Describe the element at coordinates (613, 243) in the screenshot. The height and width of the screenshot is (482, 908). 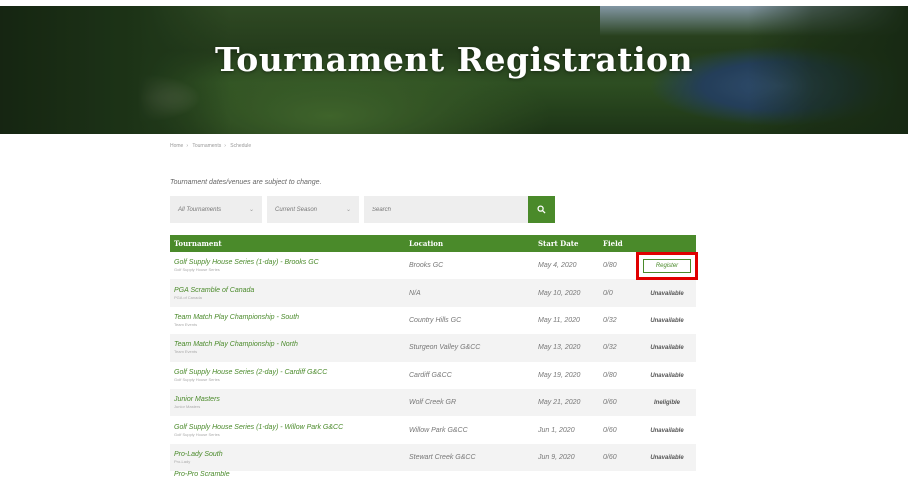
I see `header-field: Field` at that location.